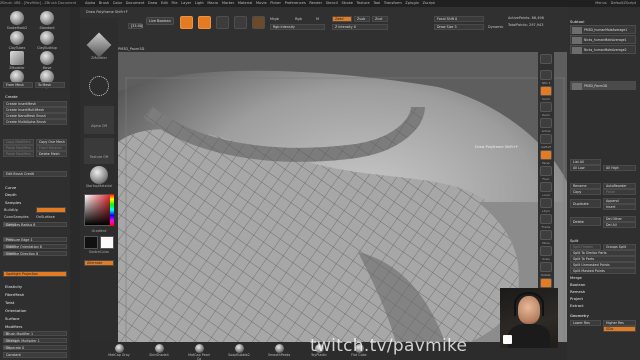 This screenshot has height=360, width=640. I want to click on paste-modifiers-button-2: Paste Modifiers, so click(18, 154).